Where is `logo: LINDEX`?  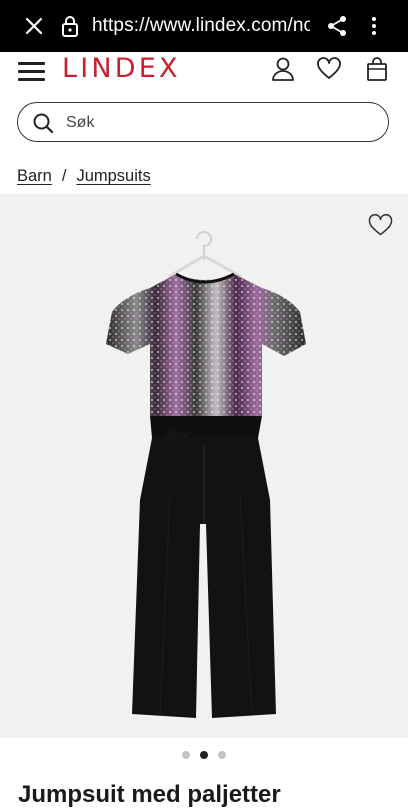 logo: LINDEX is located at coordinates (121, 69).